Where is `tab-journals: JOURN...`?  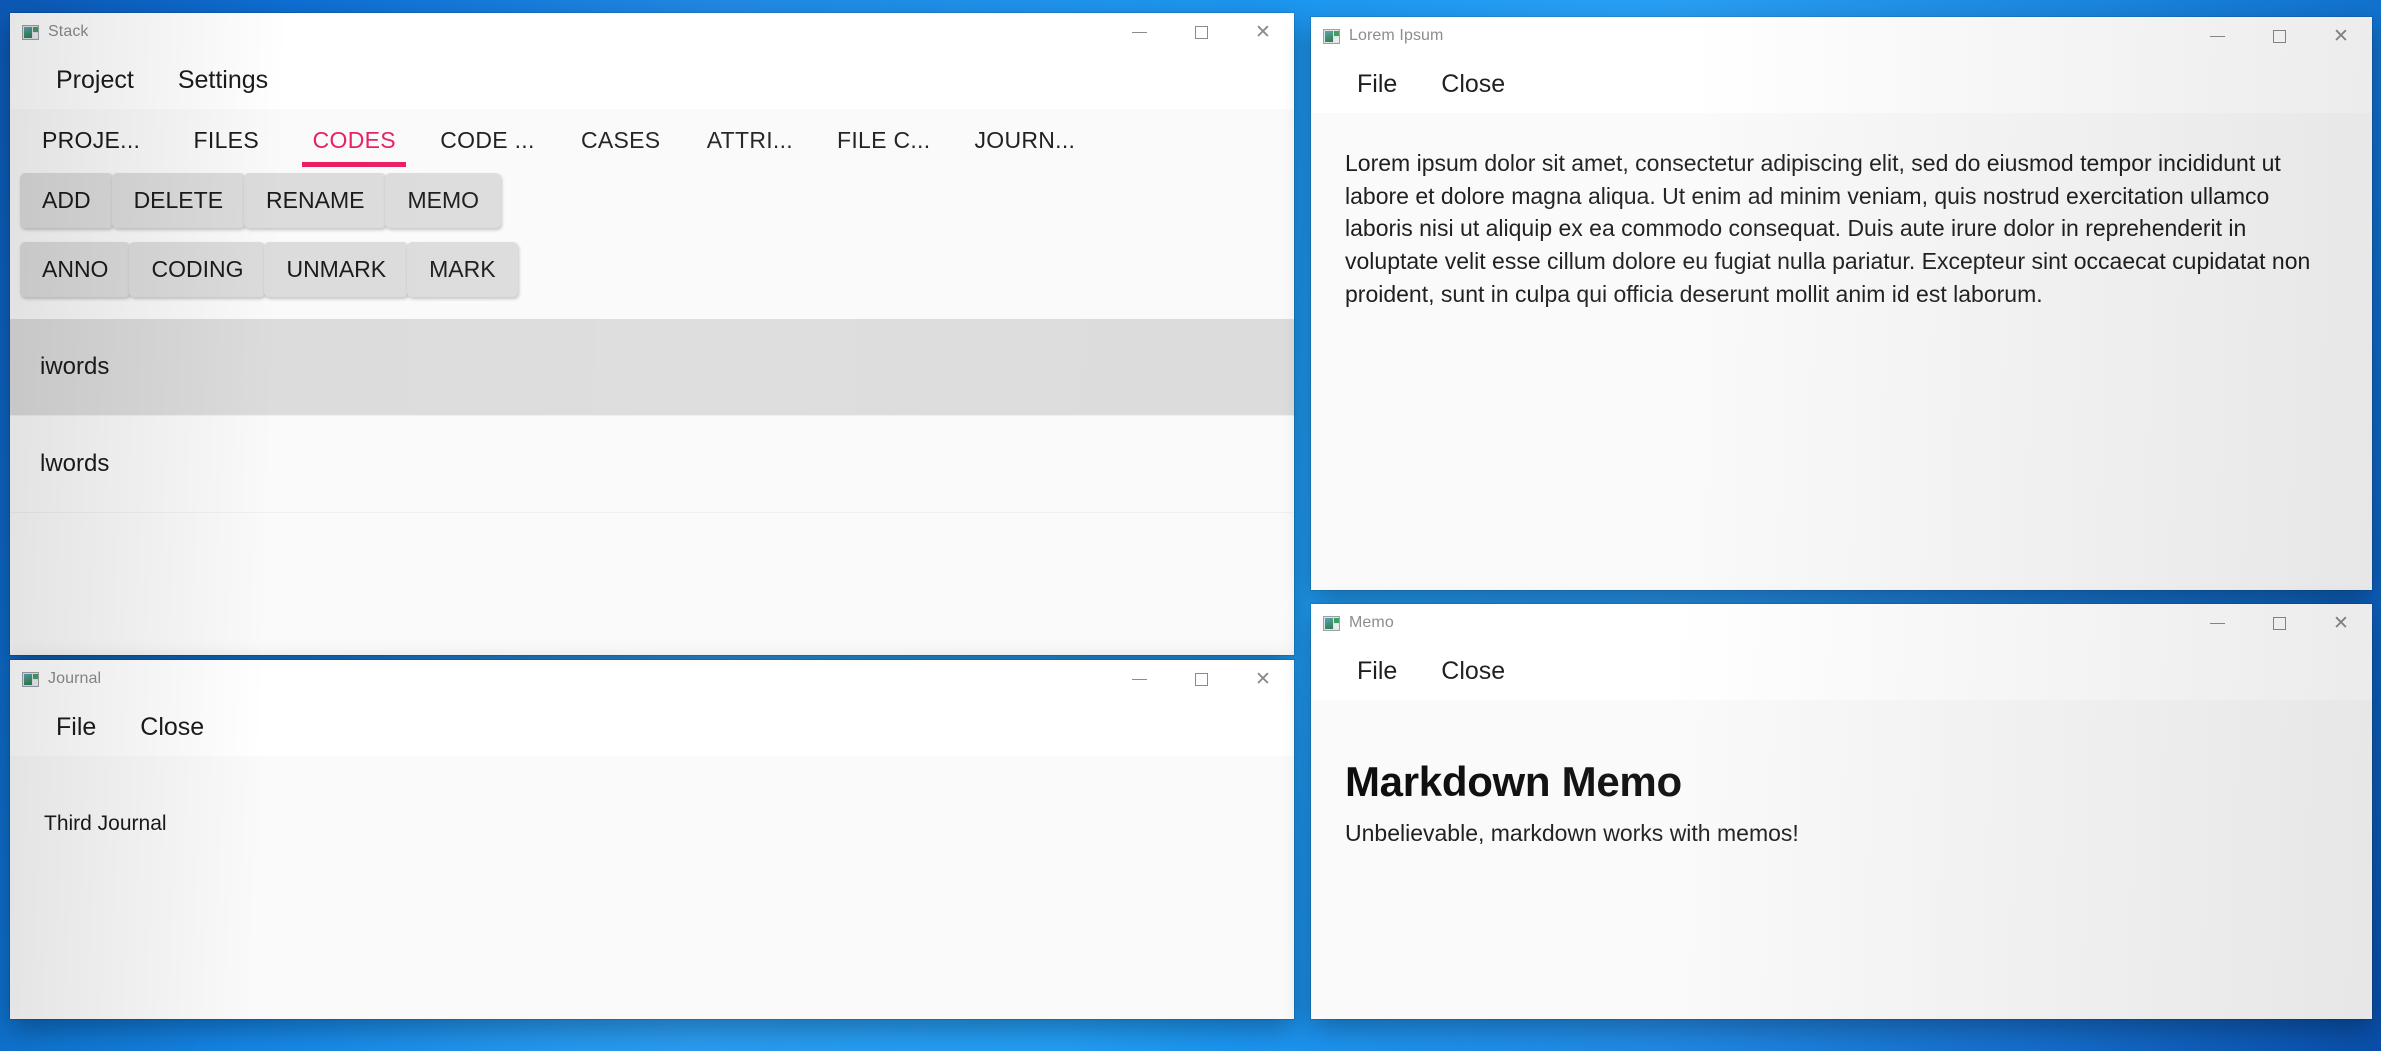 tab-journals: JOURN... is located at coordinates (1024, 140).